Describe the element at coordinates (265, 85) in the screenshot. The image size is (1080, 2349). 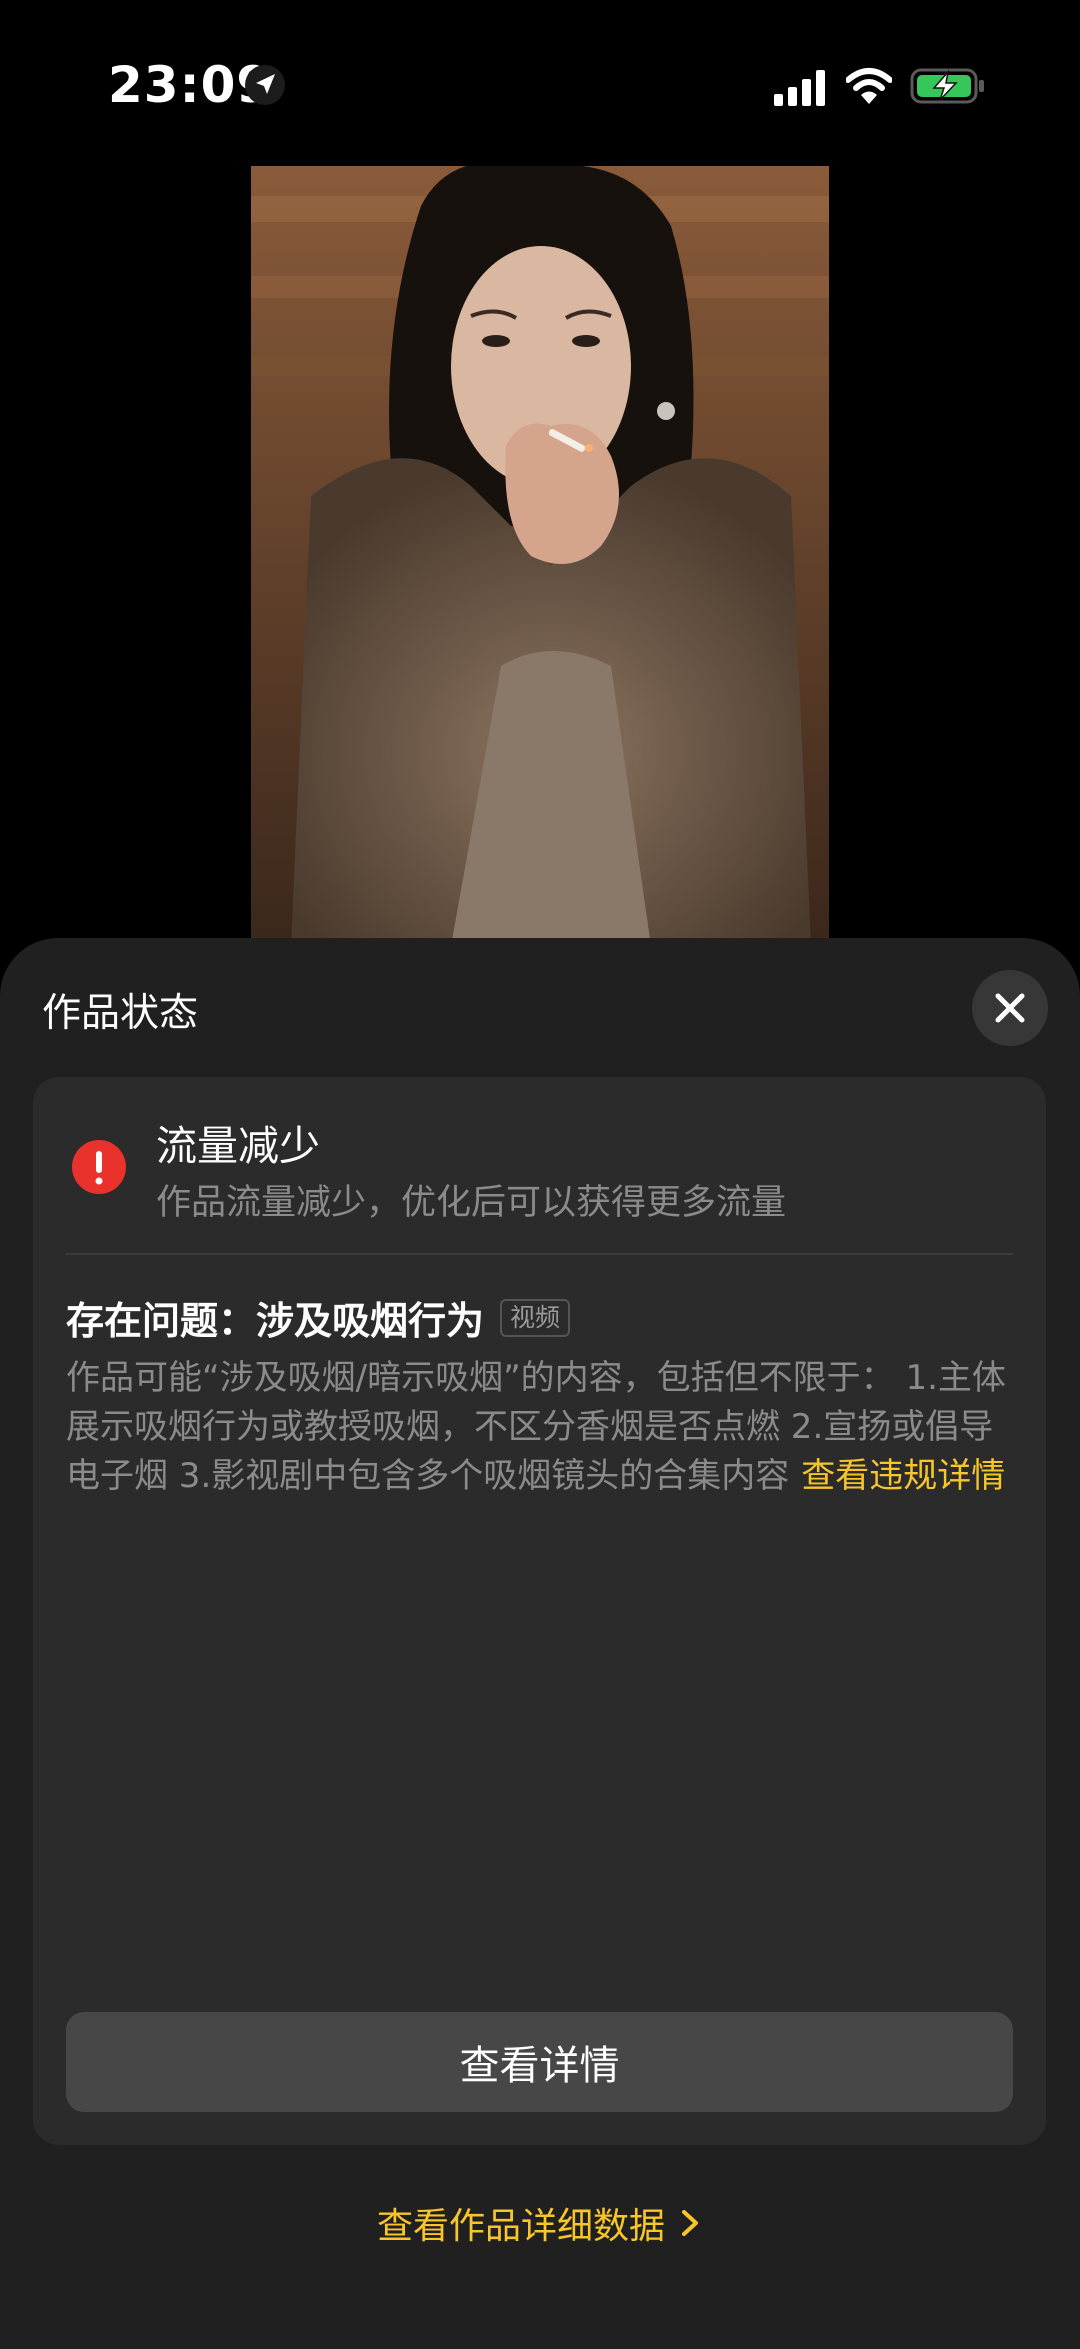
I see `location-arrow-icon` at that location.